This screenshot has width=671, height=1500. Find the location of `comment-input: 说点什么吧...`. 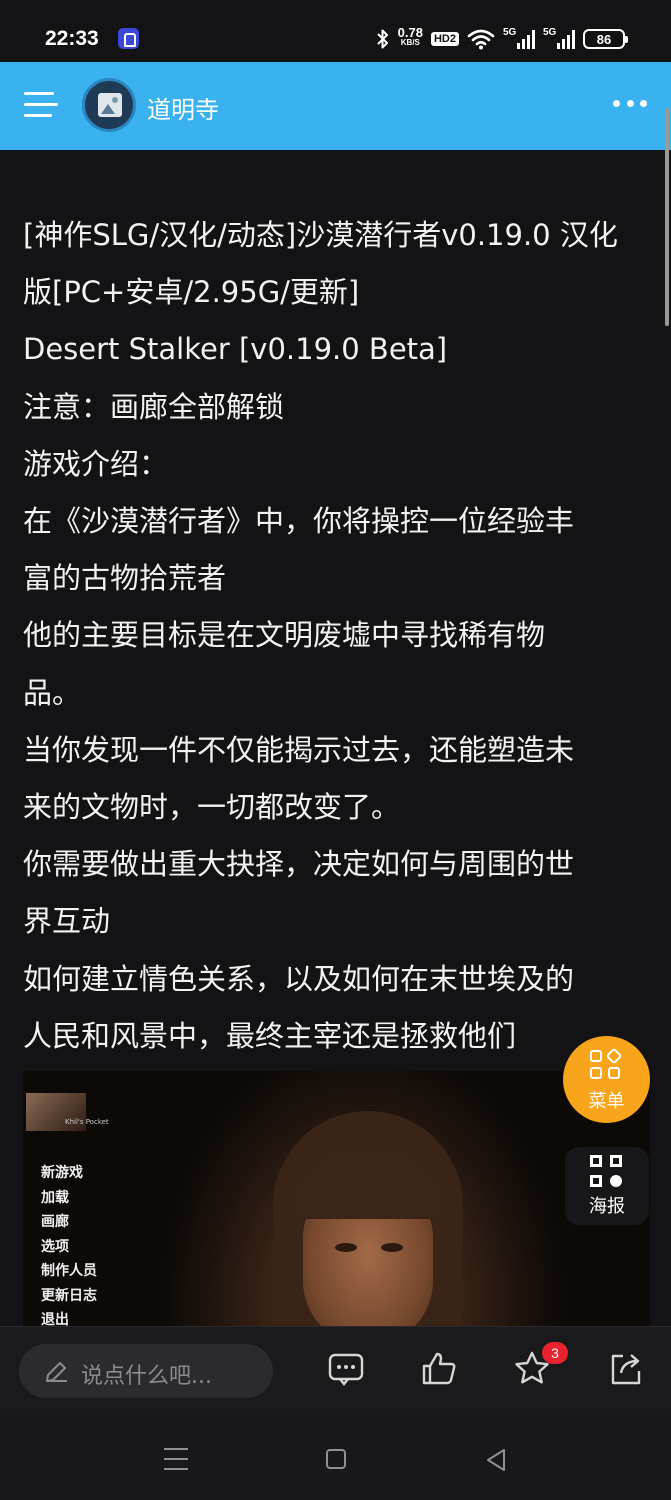

comment-input: 说点什么吧... is located at coordinates (146, 1371).